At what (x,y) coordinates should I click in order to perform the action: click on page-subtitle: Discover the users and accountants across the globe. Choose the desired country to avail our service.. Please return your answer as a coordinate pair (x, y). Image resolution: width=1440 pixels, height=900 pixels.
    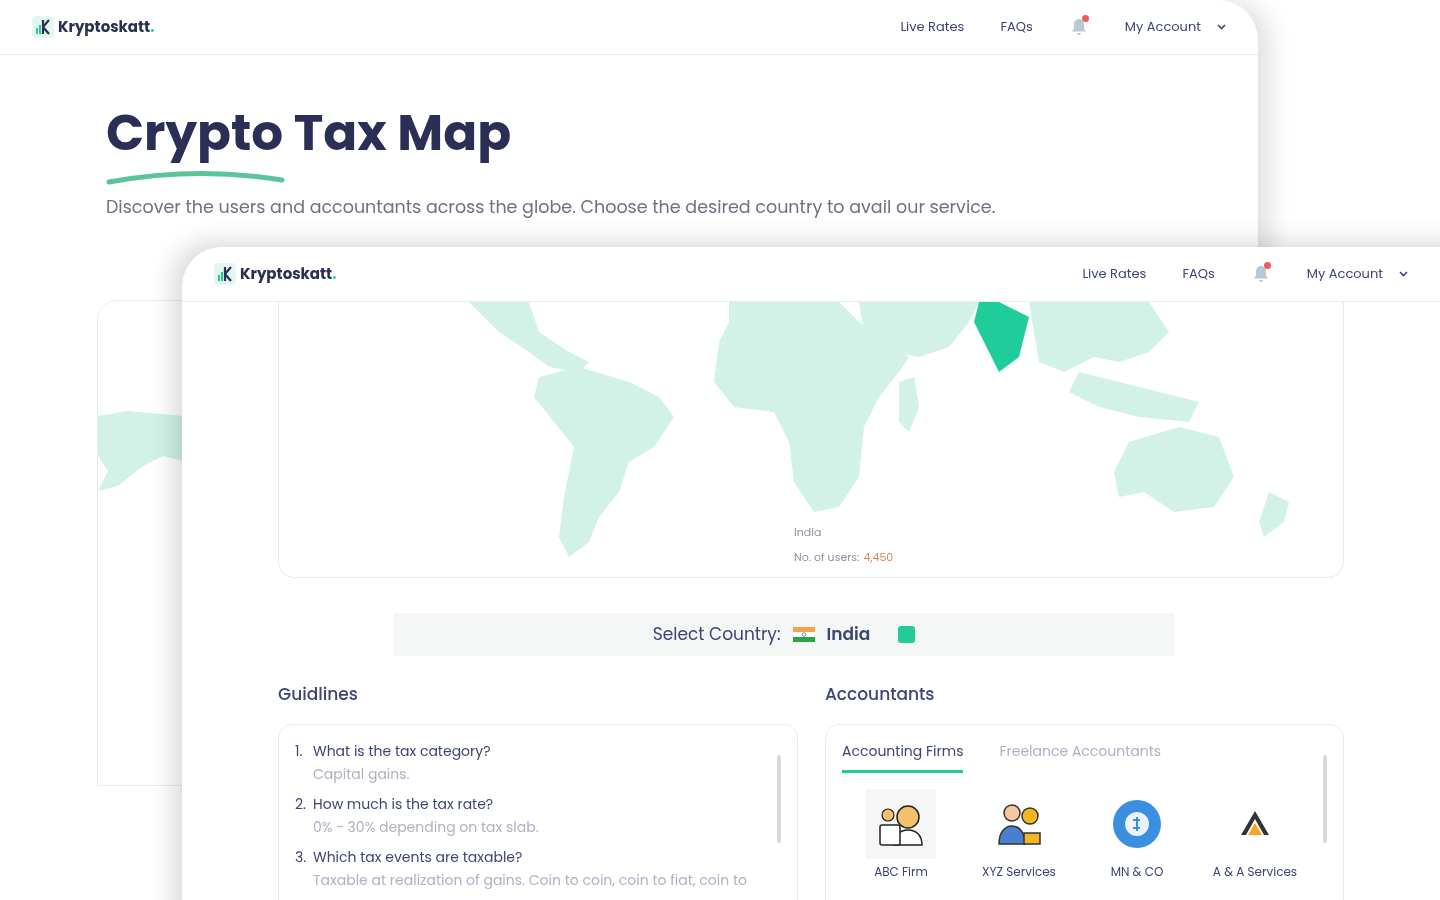
    Looking at the image, I should click on (551, 207).